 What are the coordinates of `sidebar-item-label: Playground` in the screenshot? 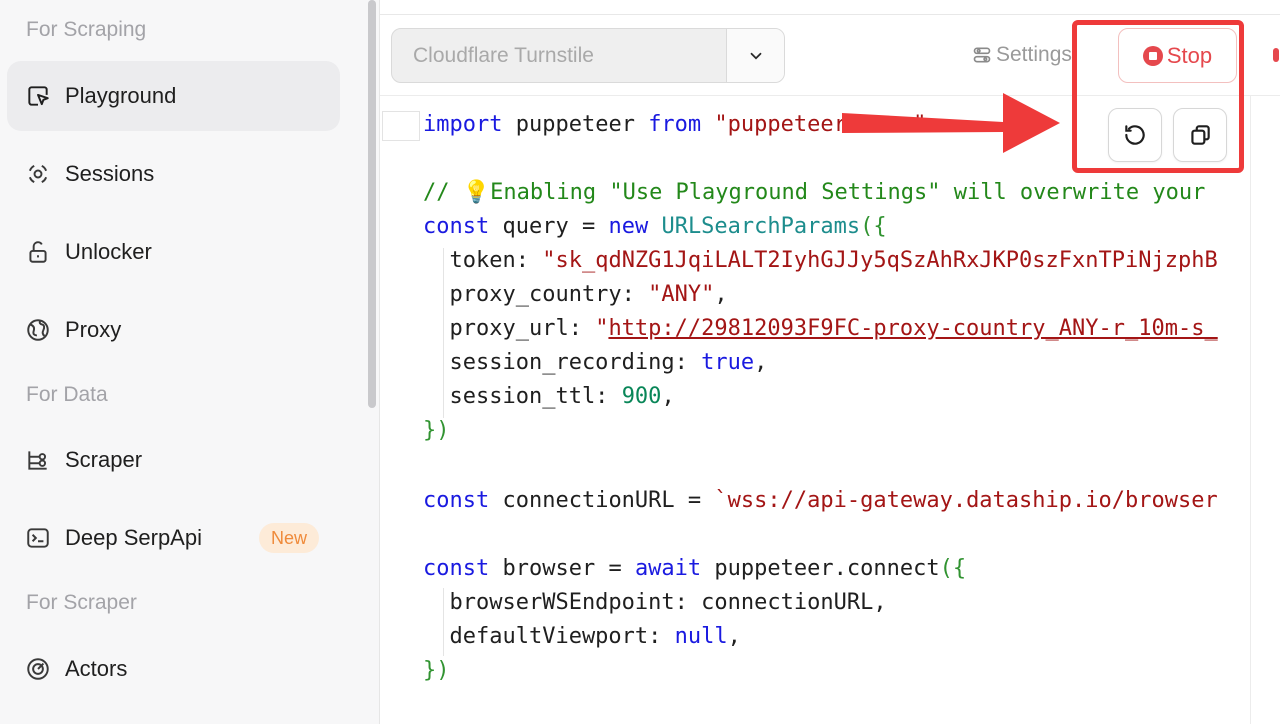 It's located at (121, 95).